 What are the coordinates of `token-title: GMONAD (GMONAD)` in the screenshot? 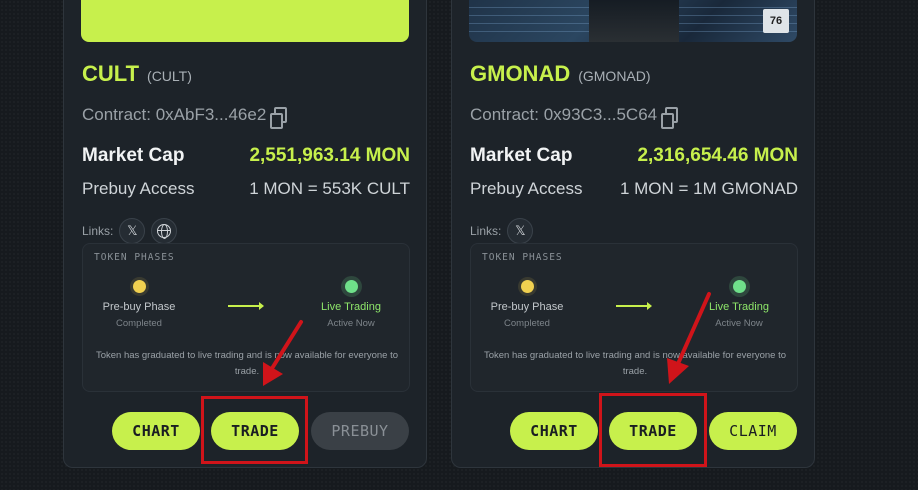 It's located at (560, 74).